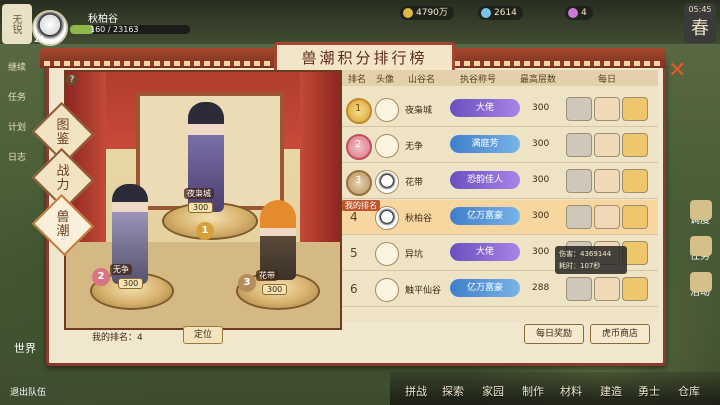 The image size is (720, 405). Describe the element at coordinates (354, 217) in the screenshot. I see `rank-number: 4` at that location.